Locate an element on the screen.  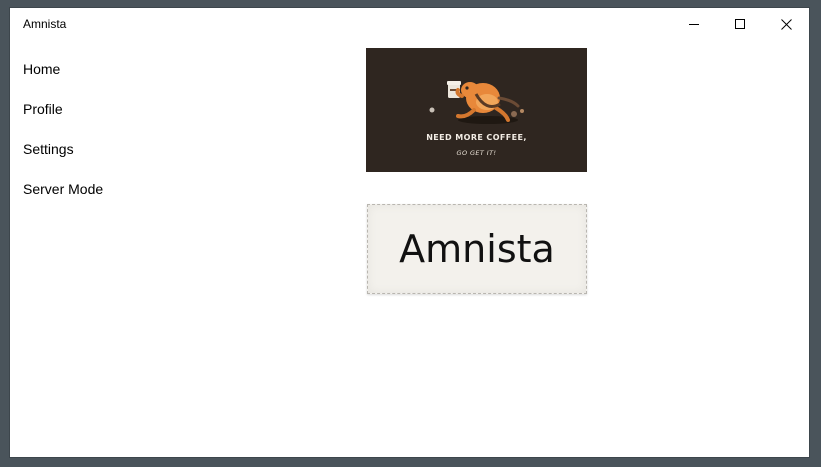
nav-item-settings: Settings is located at coordinates (133, 149).